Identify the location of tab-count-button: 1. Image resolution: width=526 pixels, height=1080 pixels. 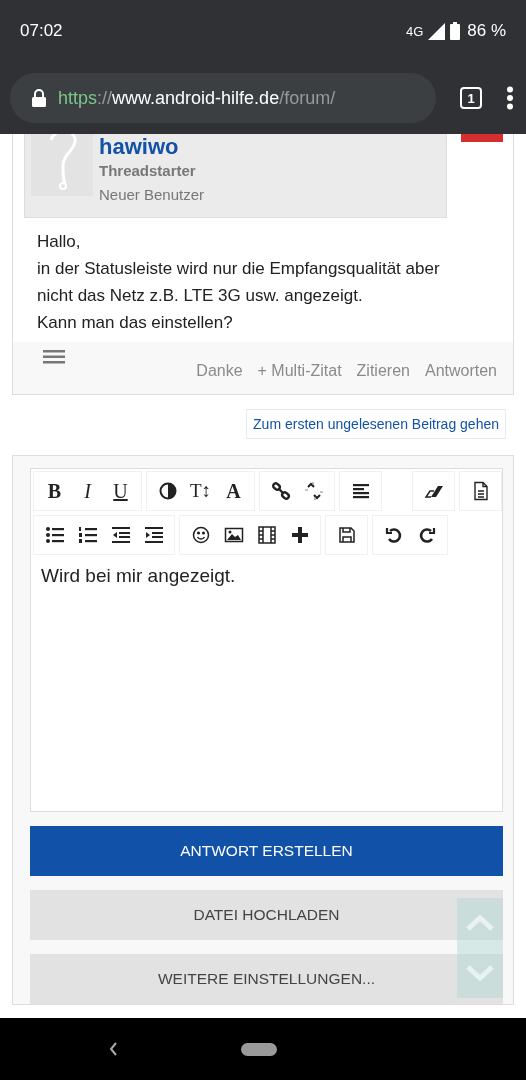
(471, 98).